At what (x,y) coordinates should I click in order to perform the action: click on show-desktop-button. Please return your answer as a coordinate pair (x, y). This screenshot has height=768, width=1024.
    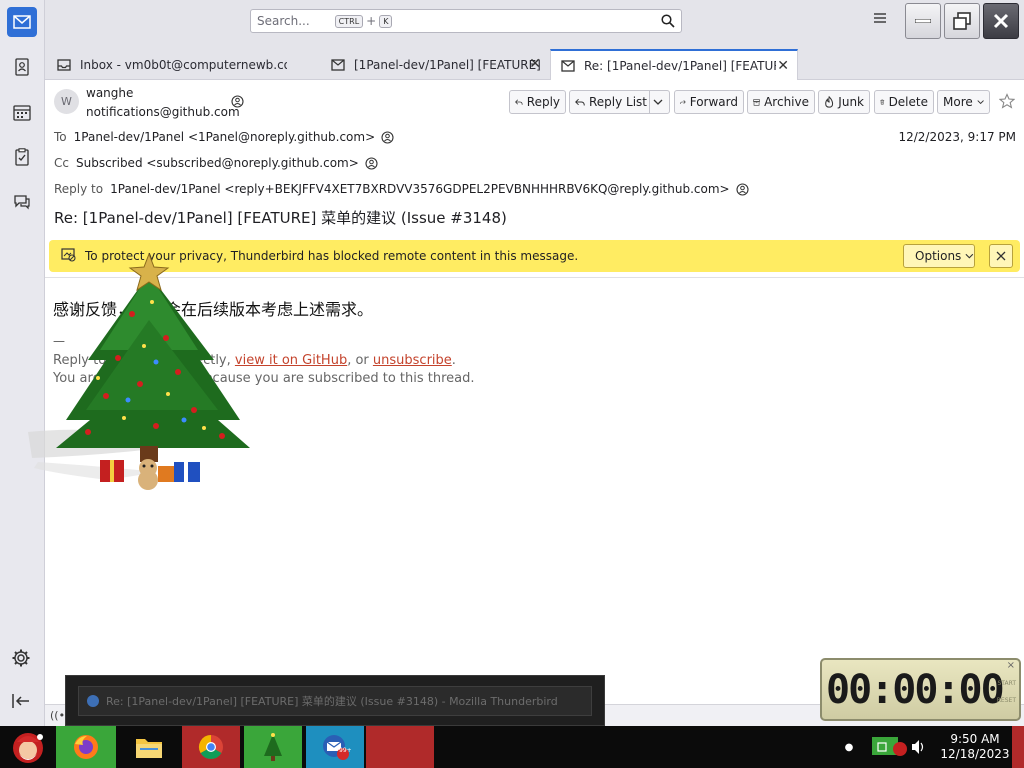
    Looking at the image, I should click on (1018, 747).